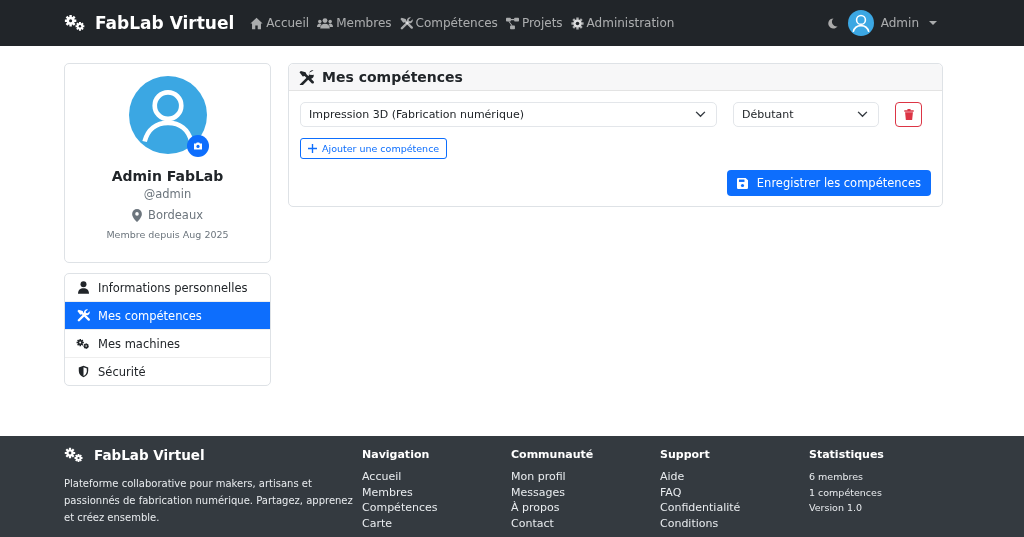  I want to click on menu-item: Informations personnelles, so click(167, 287).